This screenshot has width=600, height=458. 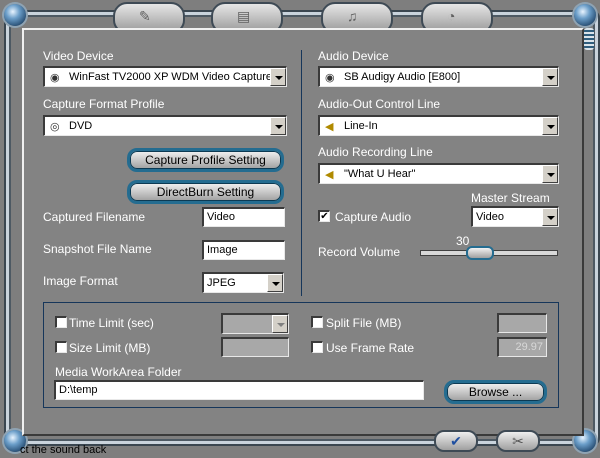 I want to click on audio-recording-label: Audio Recording Line, so click(x=375, y=152).